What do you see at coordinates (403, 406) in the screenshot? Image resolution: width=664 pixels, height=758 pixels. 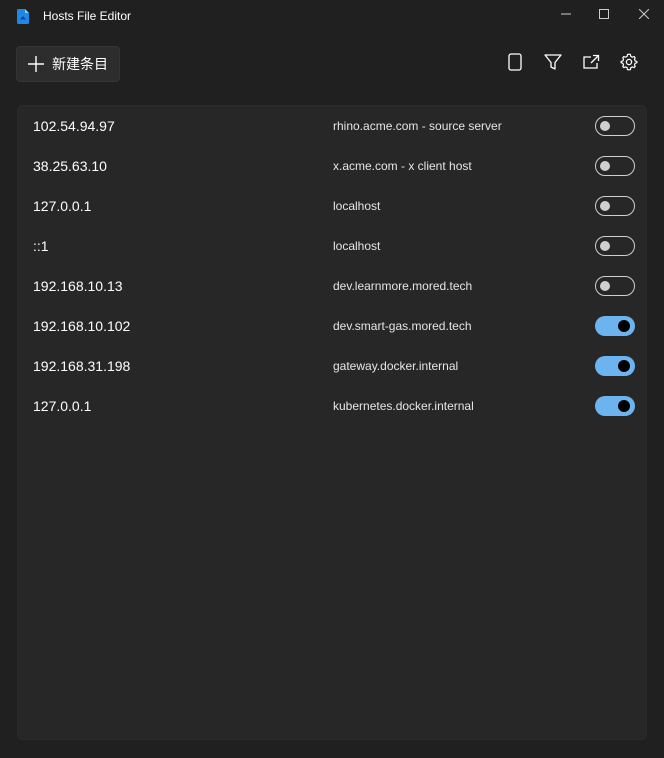 I see `entry-hosts: kubernetes.docker.internal` at bounding box center [403, 406].